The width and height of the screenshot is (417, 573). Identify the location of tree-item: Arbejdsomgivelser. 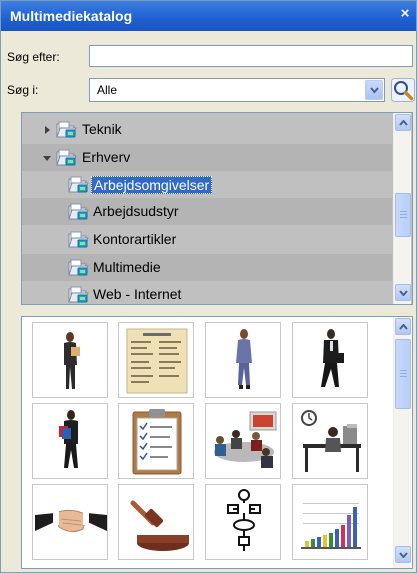
(207, 184).